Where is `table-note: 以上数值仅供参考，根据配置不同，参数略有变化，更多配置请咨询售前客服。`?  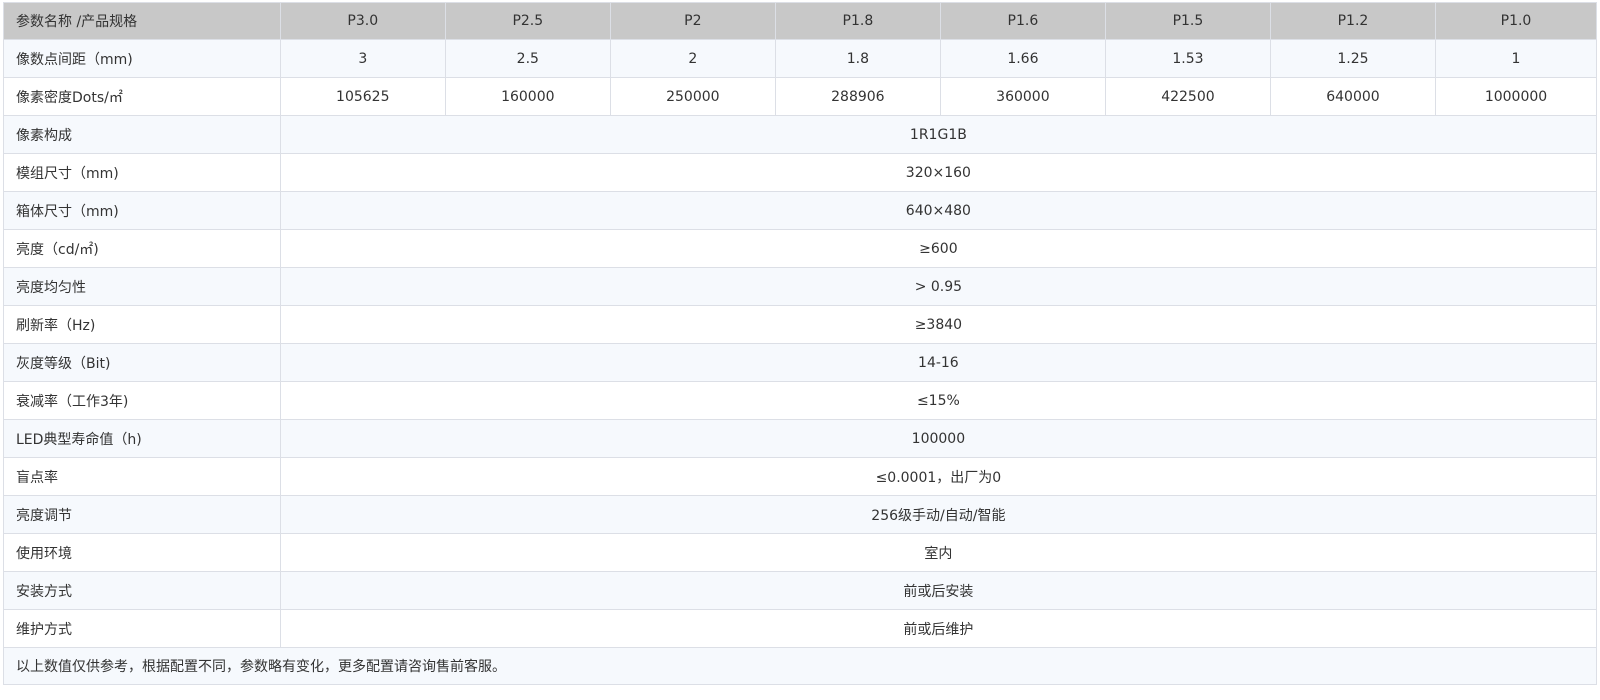 table-note: 以上数值仅供参考，根据配置不同，参数略有变化，更多配置请咨询售前客服。 is located at coordinates (800, 666).